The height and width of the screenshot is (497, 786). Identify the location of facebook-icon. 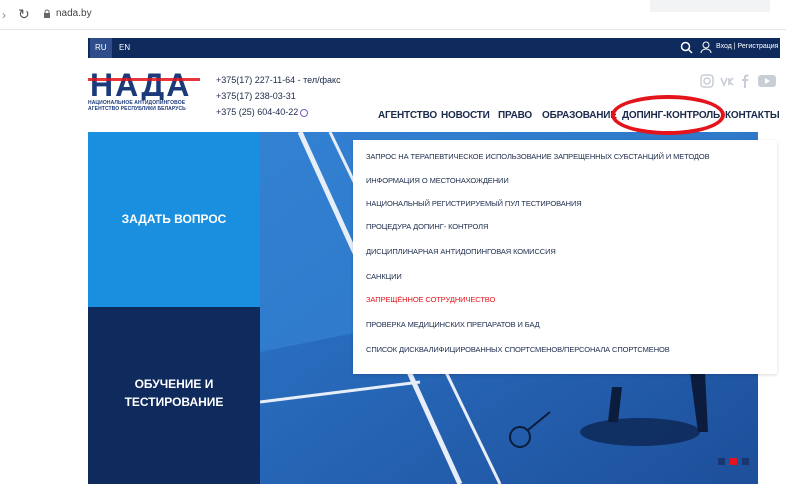
(745, 81).